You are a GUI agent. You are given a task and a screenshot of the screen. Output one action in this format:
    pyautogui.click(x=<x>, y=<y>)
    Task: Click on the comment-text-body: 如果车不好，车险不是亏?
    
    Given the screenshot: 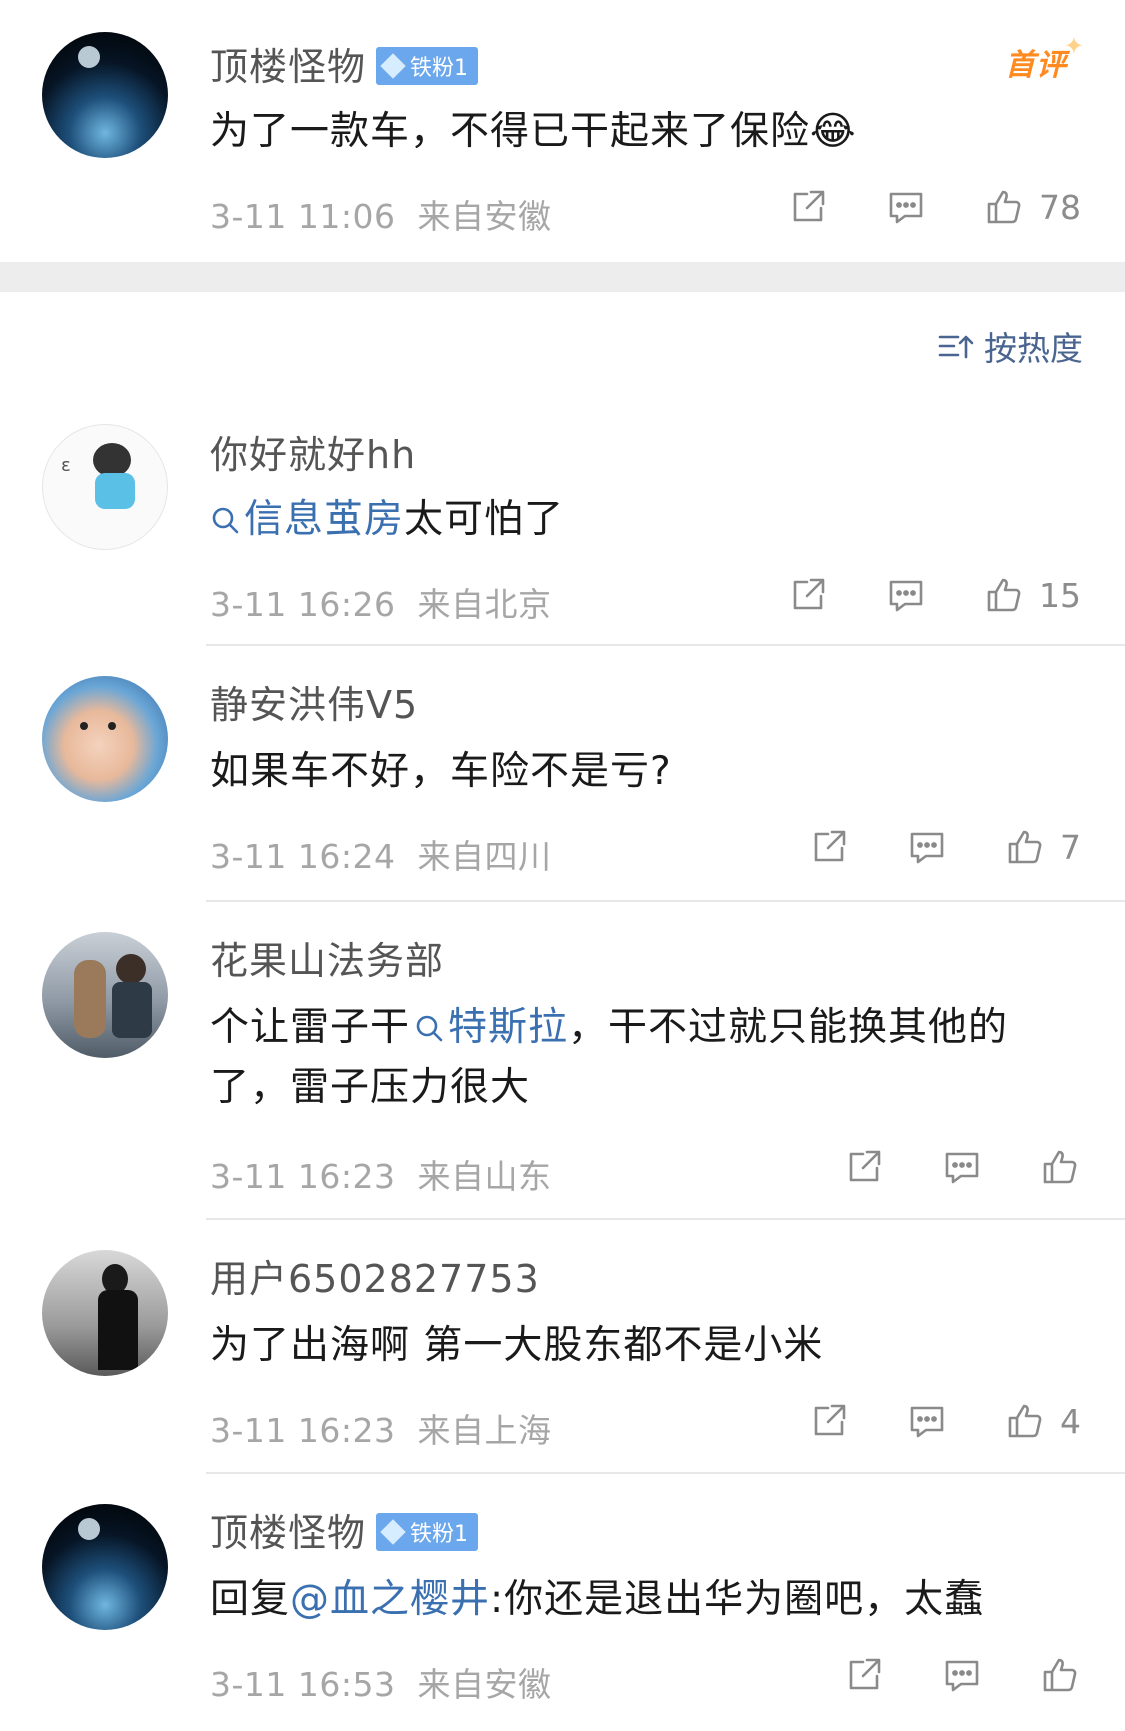 What is the action you would take?
    pyautogui.click(x=441, y=771)
    